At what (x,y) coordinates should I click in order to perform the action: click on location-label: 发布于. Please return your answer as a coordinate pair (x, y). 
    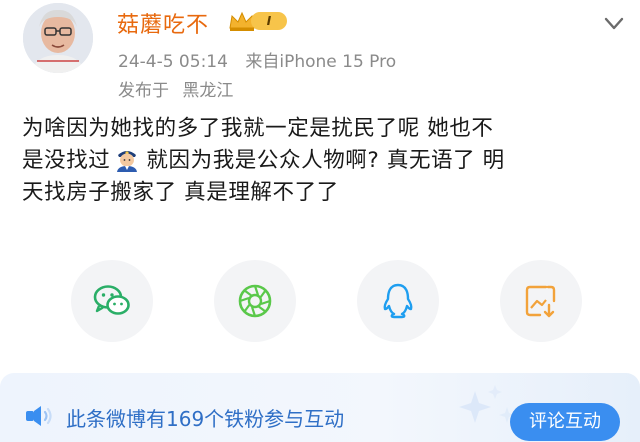
    Looking at the image, I should click on (143, 91).